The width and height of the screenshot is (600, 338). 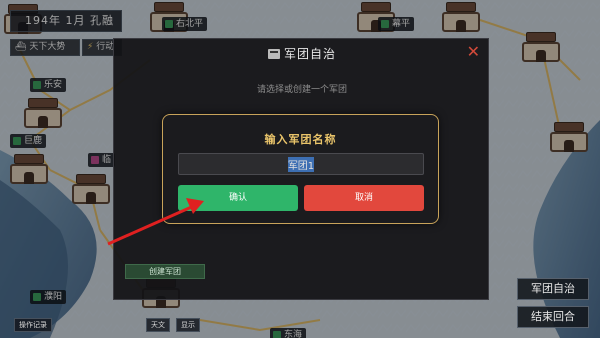 I want to click on create-legion-button: 创建军团, so click(x=165, y=271).